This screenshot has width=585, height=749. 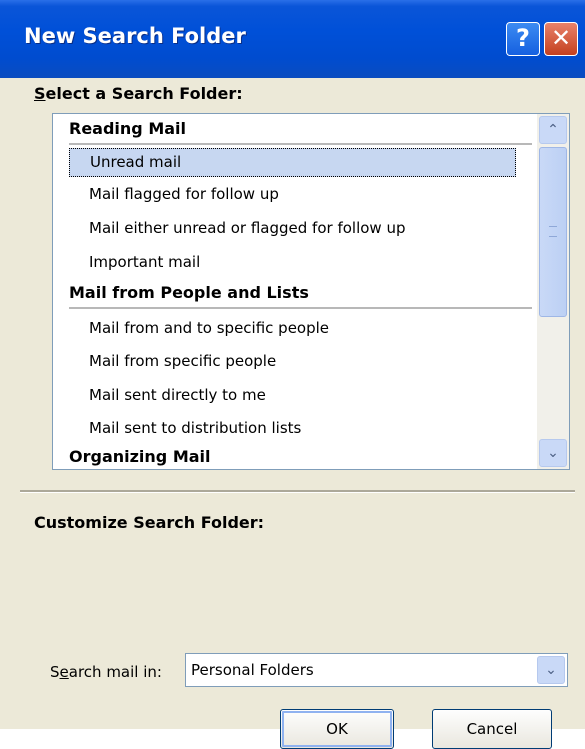 I want to click on help-icon: ?, so click(x=523, y=38).